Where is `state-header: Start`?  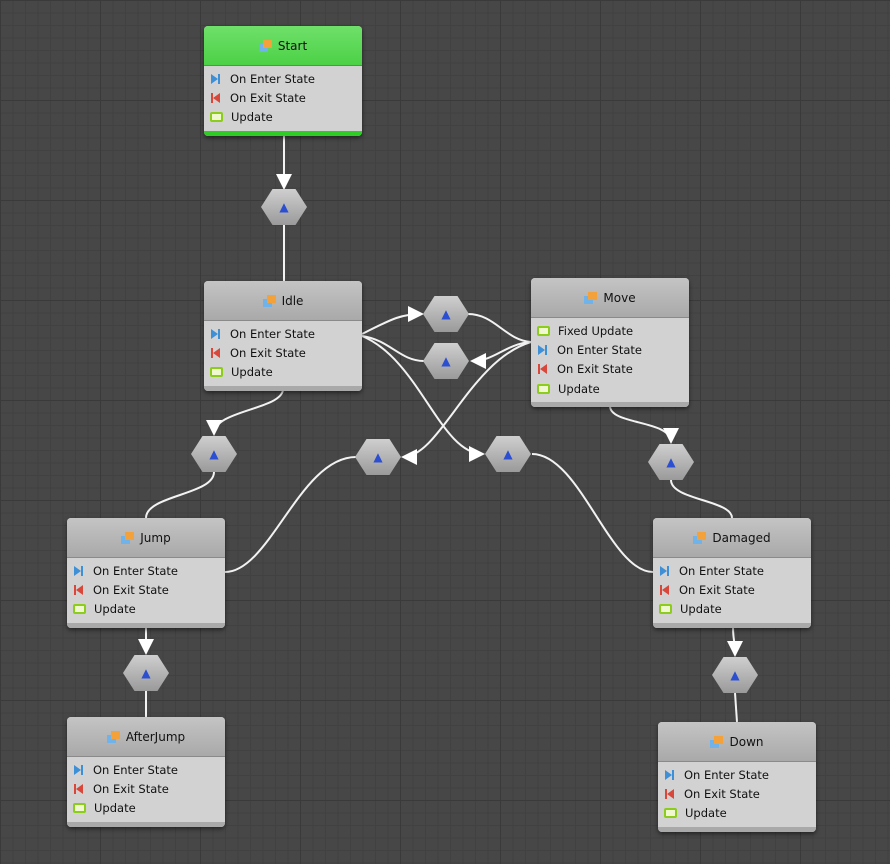 state-header: Start is located at coordinates (283, 46).